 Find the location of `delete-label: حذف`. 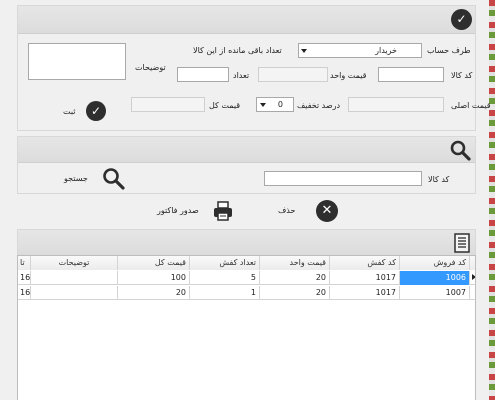

delete-label: حذف is located at coordinates (287, 210).